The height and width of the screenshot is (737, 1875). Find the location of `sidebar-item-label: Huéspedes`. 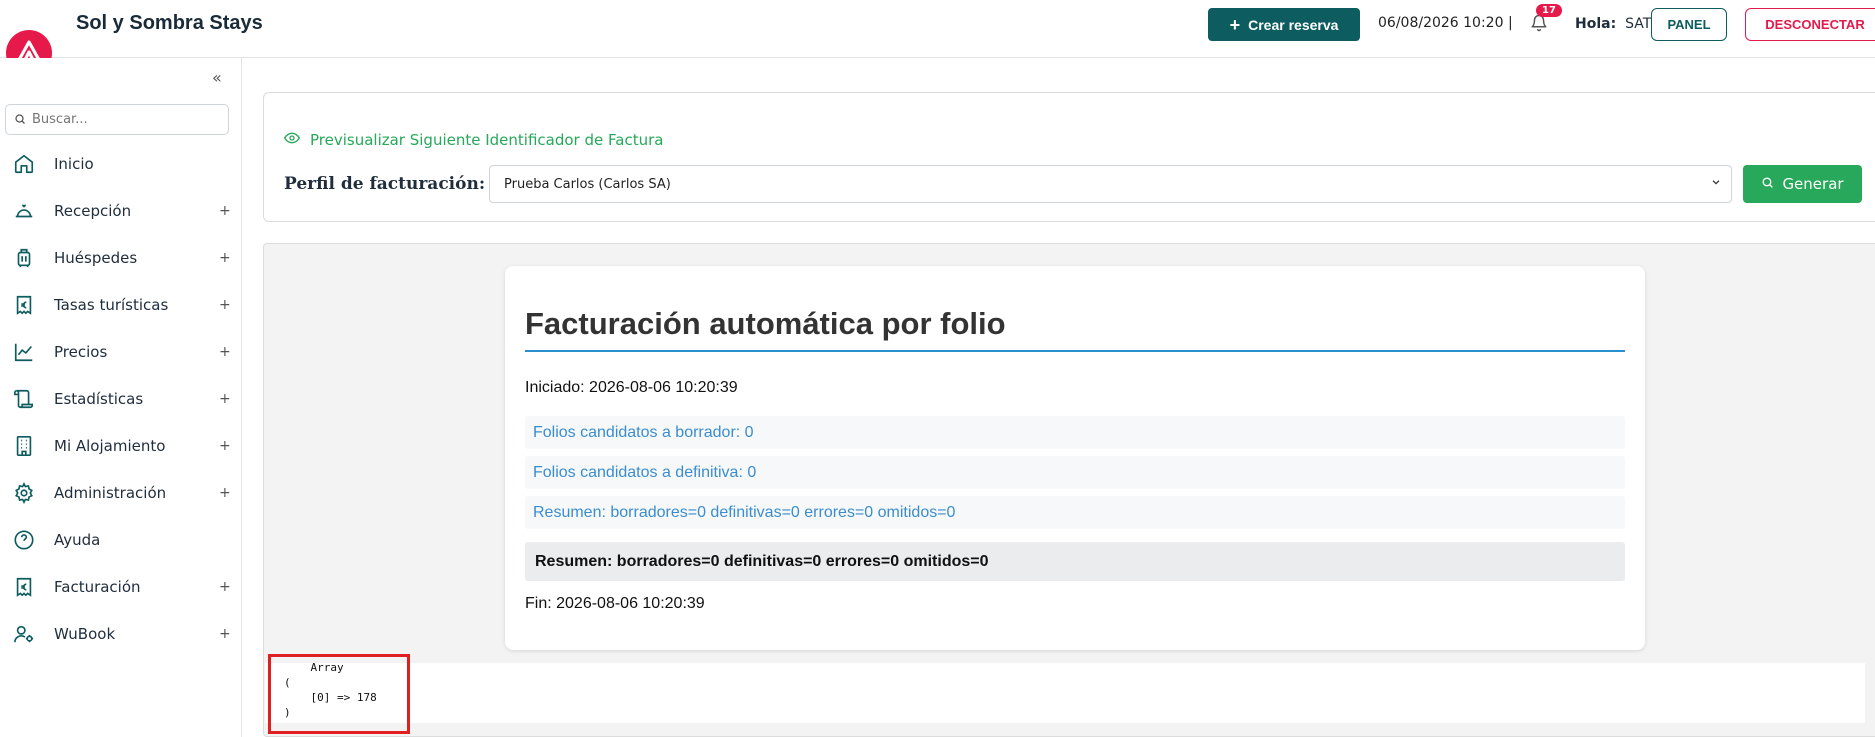

sidebar-item-label: Huéspedes is located at coordinates (96, 257).